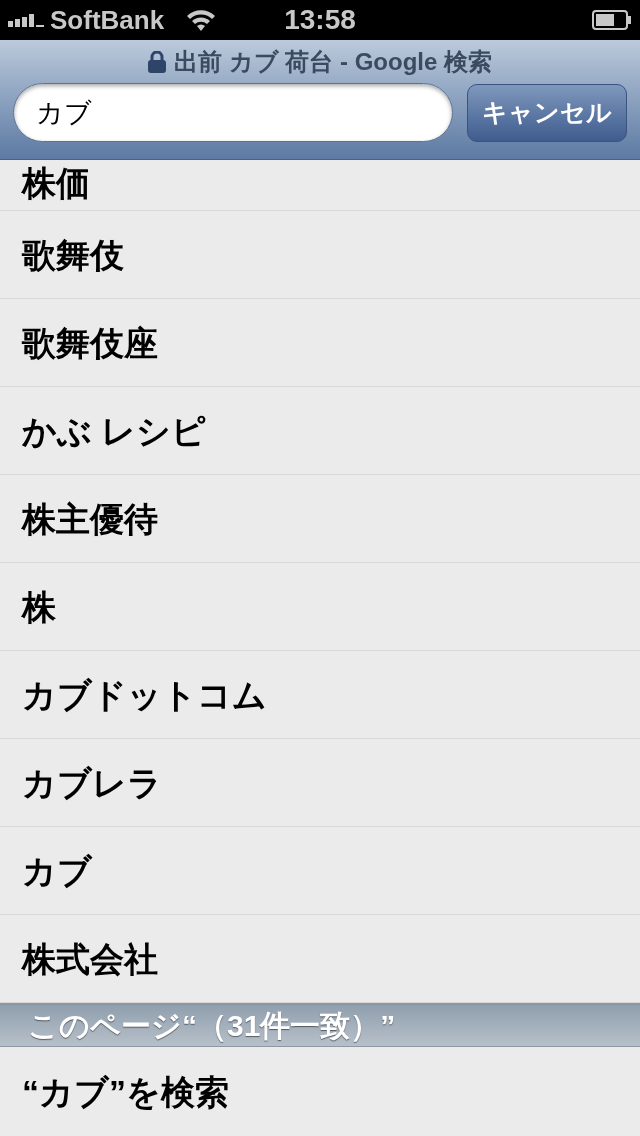 Image resolution: width=640 pixels, height=1136 pixels. I want to click on search-field: カブ, so click(233, 112).